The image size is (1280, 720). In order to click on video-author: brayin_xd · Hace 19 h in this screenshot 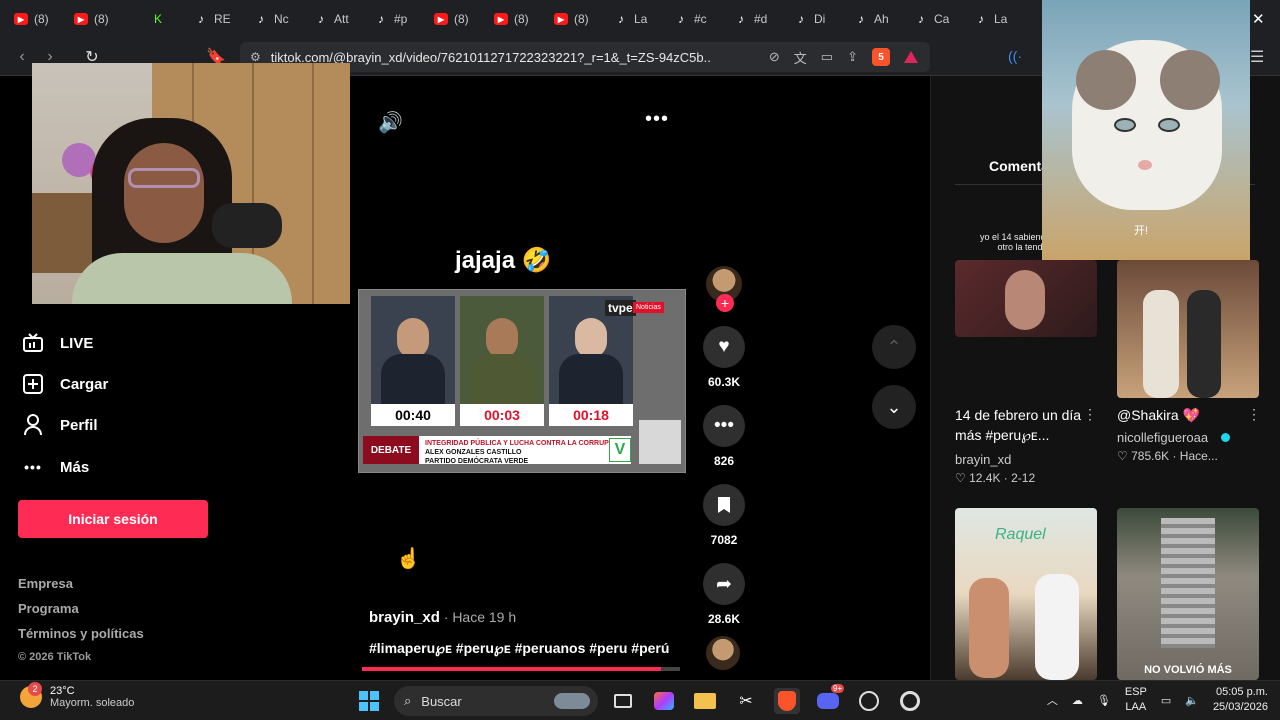, I will do `click(442, 617)`.